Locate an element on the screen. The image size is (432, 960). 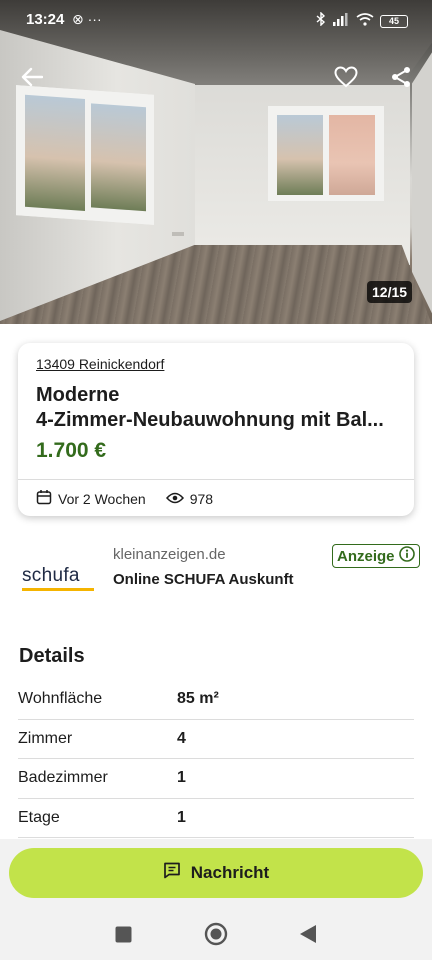
detail-label: Etage is located at coordinates (39, 817).